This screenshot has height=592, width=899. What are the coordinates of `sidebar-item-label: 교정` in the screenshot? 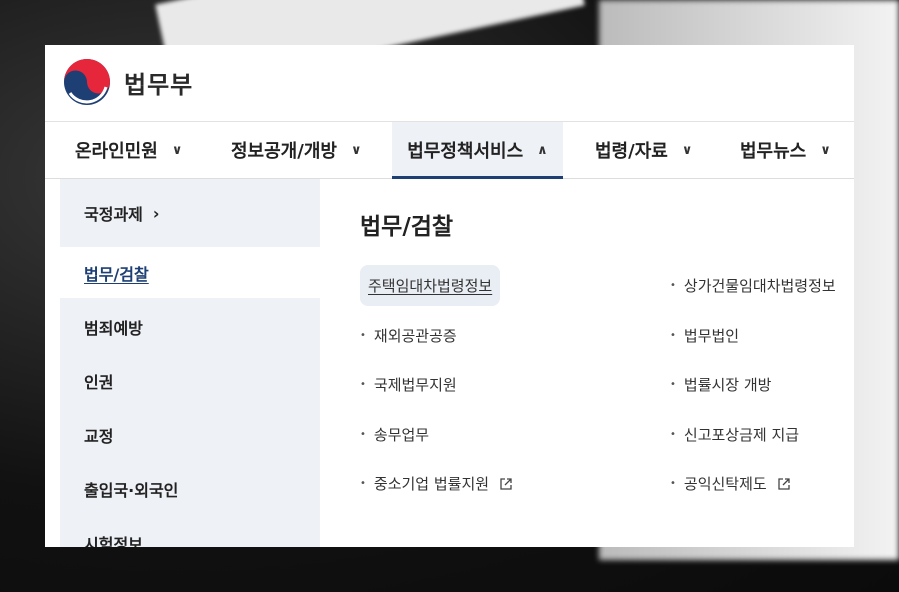 It's located at (99, 436).